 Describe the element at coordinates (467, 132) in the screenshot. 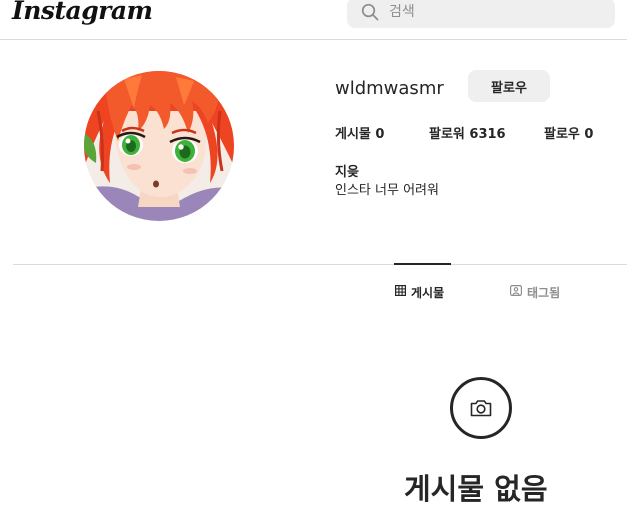

I see `followers-count: 팔로워 6316` at that location.